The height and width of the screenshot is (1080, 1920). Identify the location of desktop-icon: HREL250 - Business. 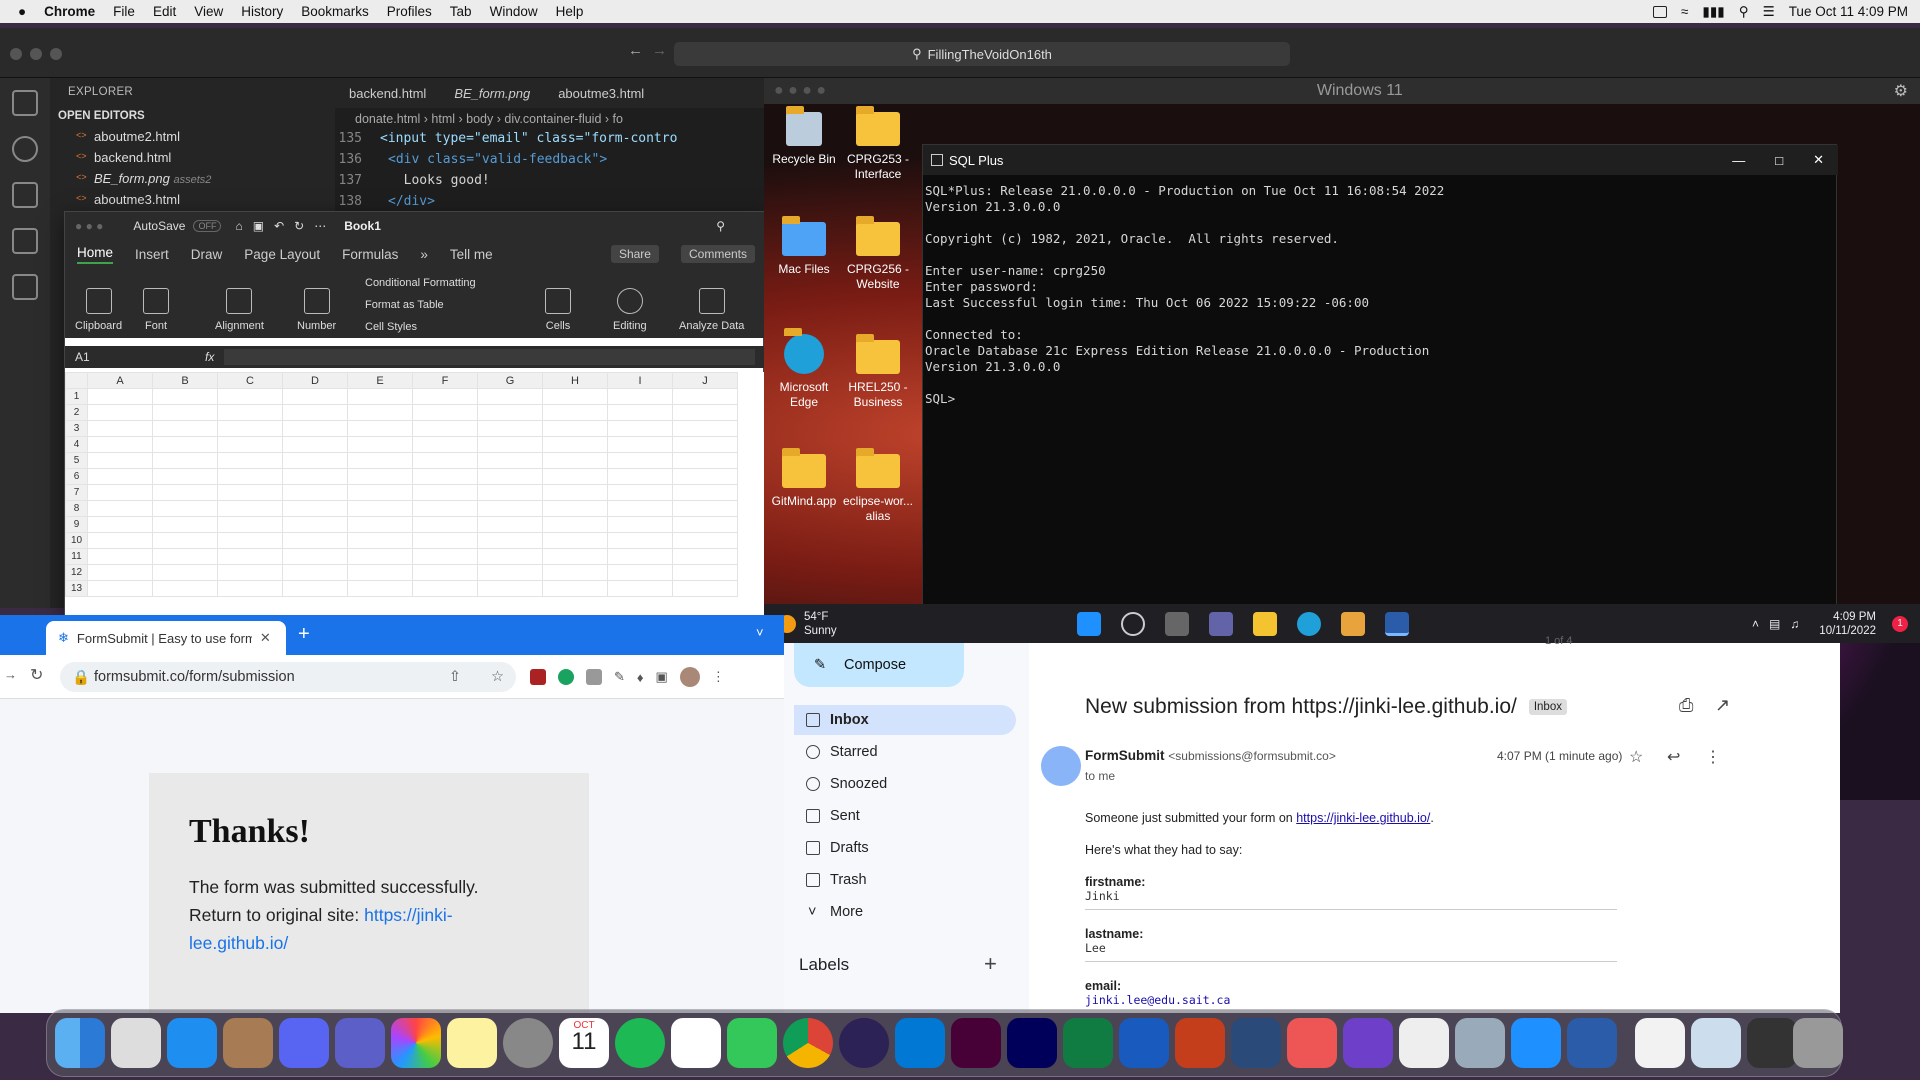
(878, 372).